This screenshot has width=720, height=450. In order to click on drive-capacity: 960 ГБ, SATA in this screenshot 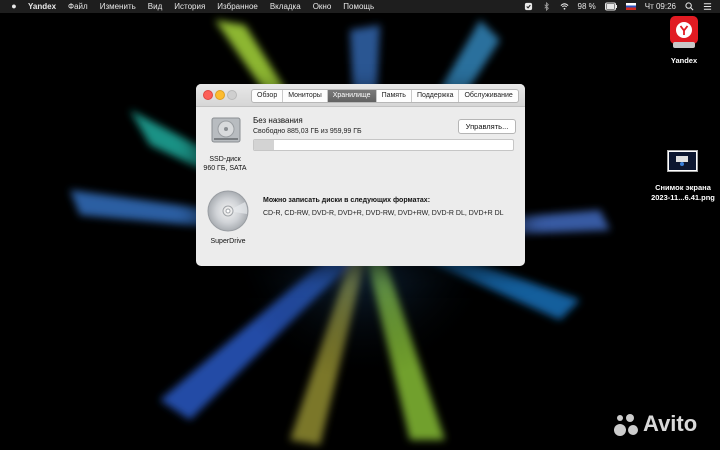, I will do `click(225, 168)`.